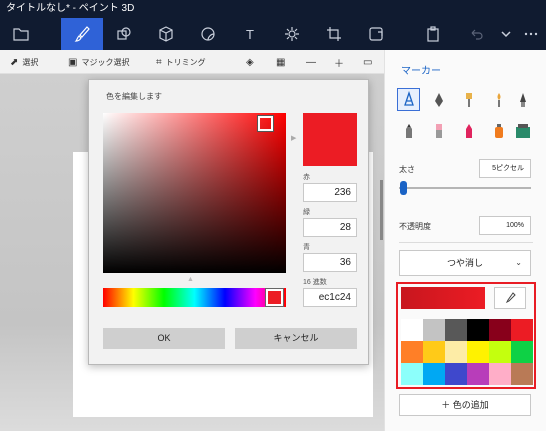 This screenshot has width=546, height=431. I want to click on eyedropper-icon, so click(510, 298).